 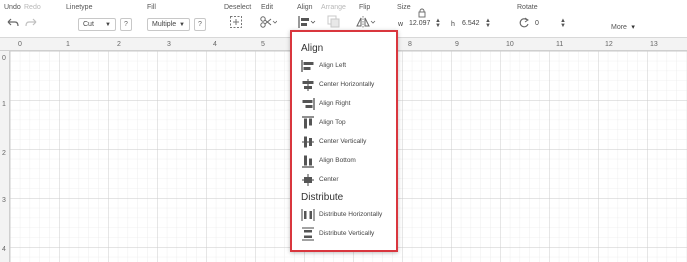 What do you see at coordinates (88, 24) in the screenshot?
I see `linetype-value: Cut` at bounding box center [88, 24].